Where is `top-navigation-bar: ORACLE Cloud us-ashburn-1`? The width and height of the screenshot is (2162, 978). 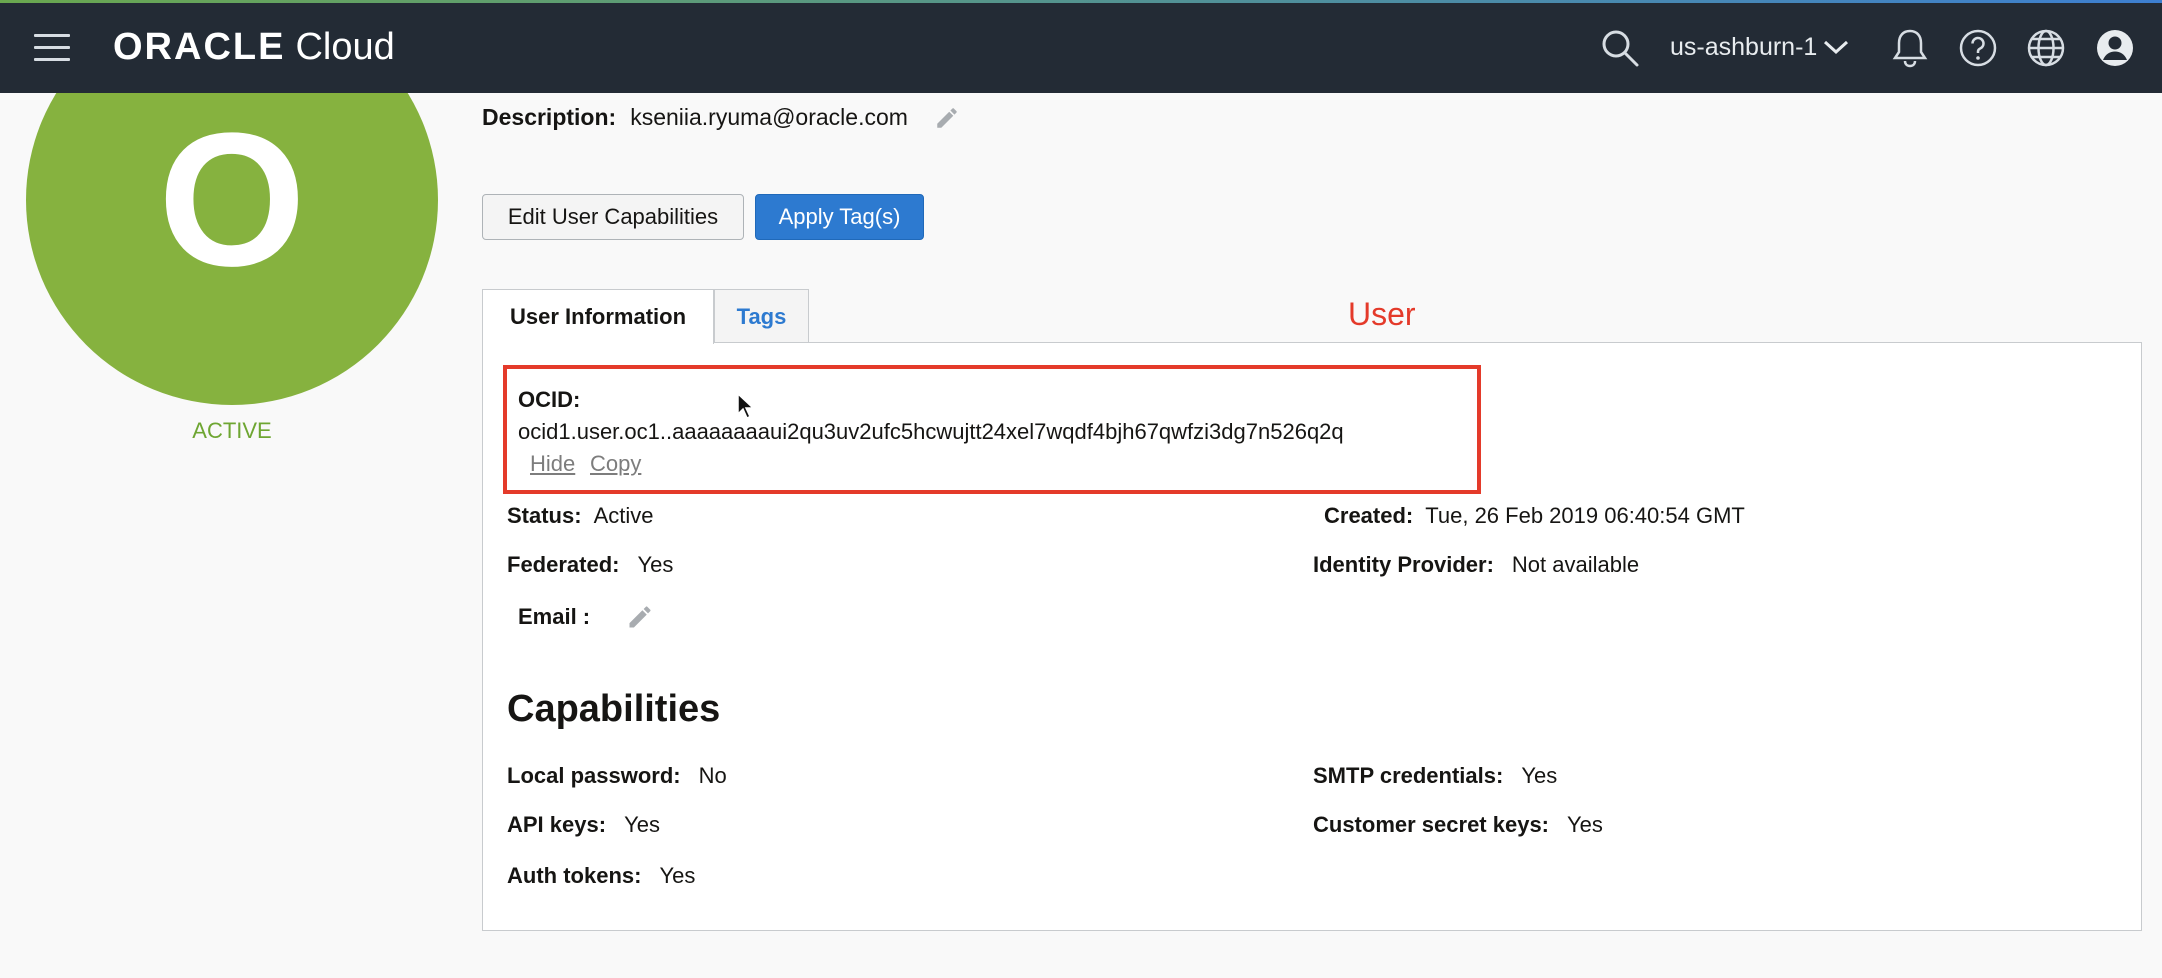
top-navigation-bar: ORACLE Cloud us-ashburn-1 is located at coordinates (1081, 46).